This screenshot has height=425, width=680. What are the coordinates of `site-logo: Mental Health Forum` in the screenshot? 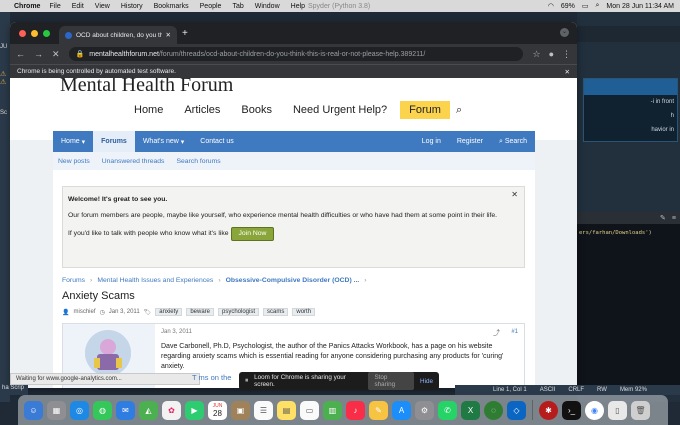 It's located at (146, 87).